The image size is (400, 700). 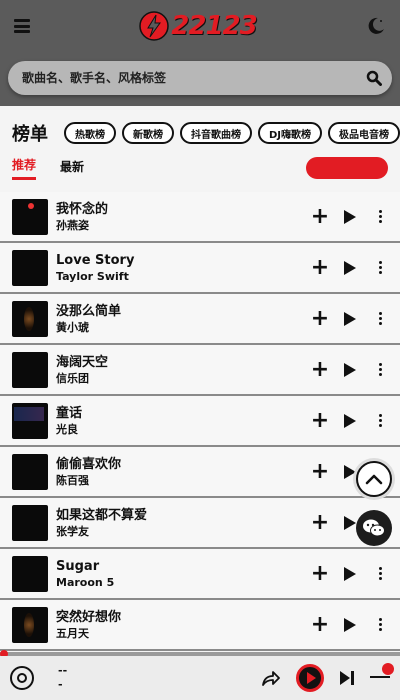 What do you see at coordinates (347, 168) in the screenshot?
I see `play-all-button` at bounding box center [347, 168].